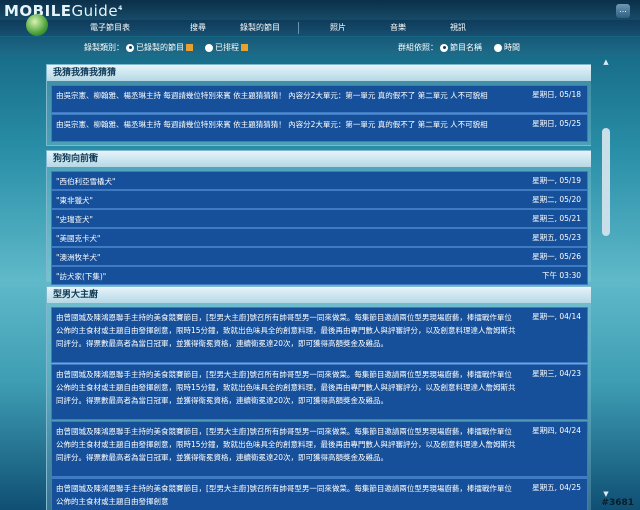  I want to click on recording-row: "東非獵犬" 星期二, 05/20, so click(319, 199).